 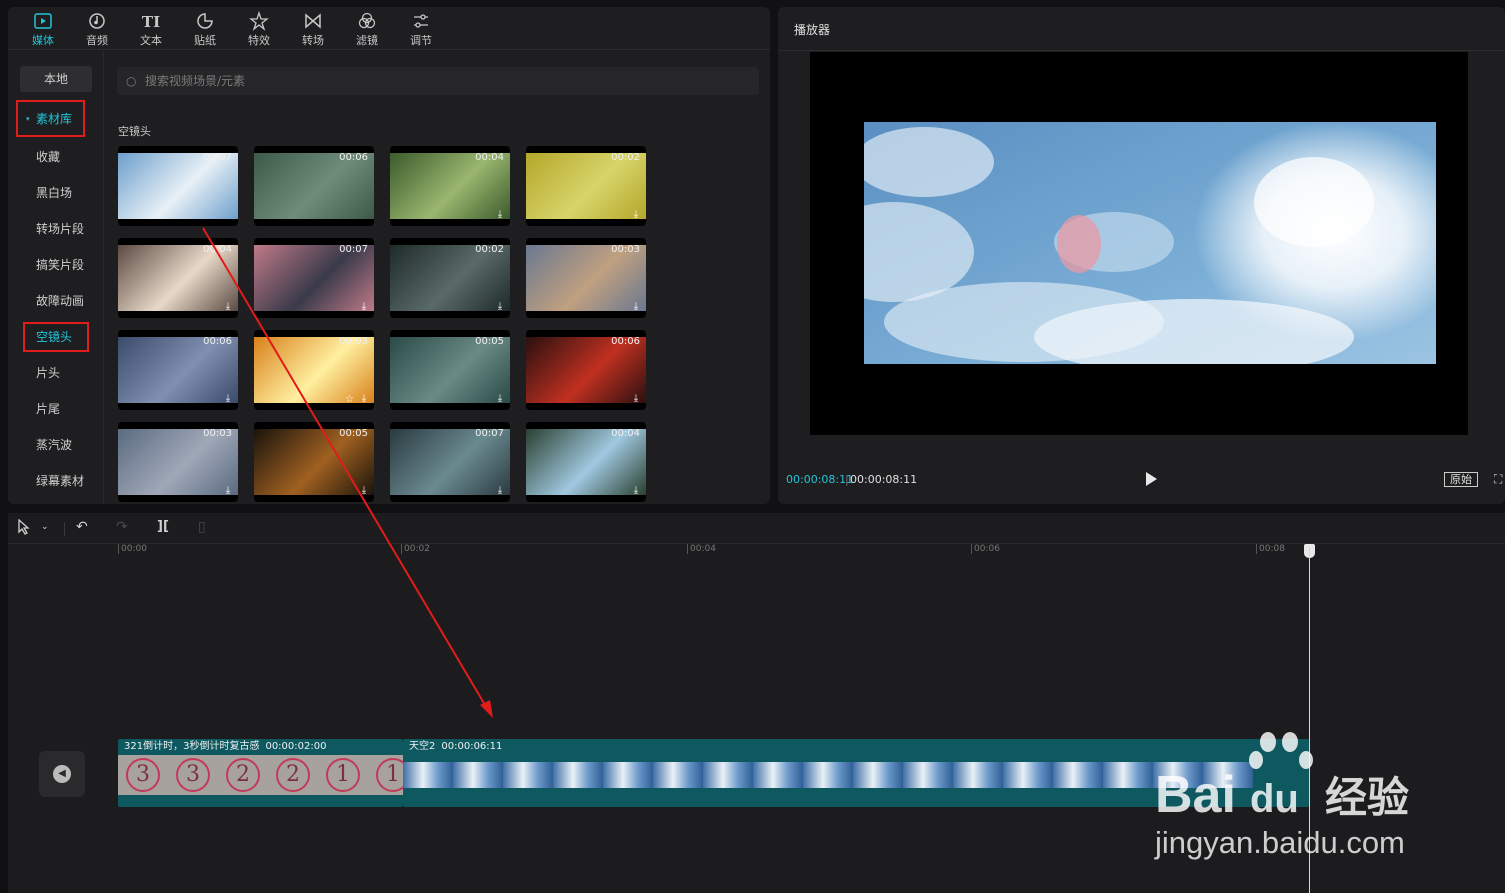 What do you see at coordinates (1280, 842) in the screenshot?
I see `watermark-url: jingyan.baidu.com` at bounding box center [1280, 842].